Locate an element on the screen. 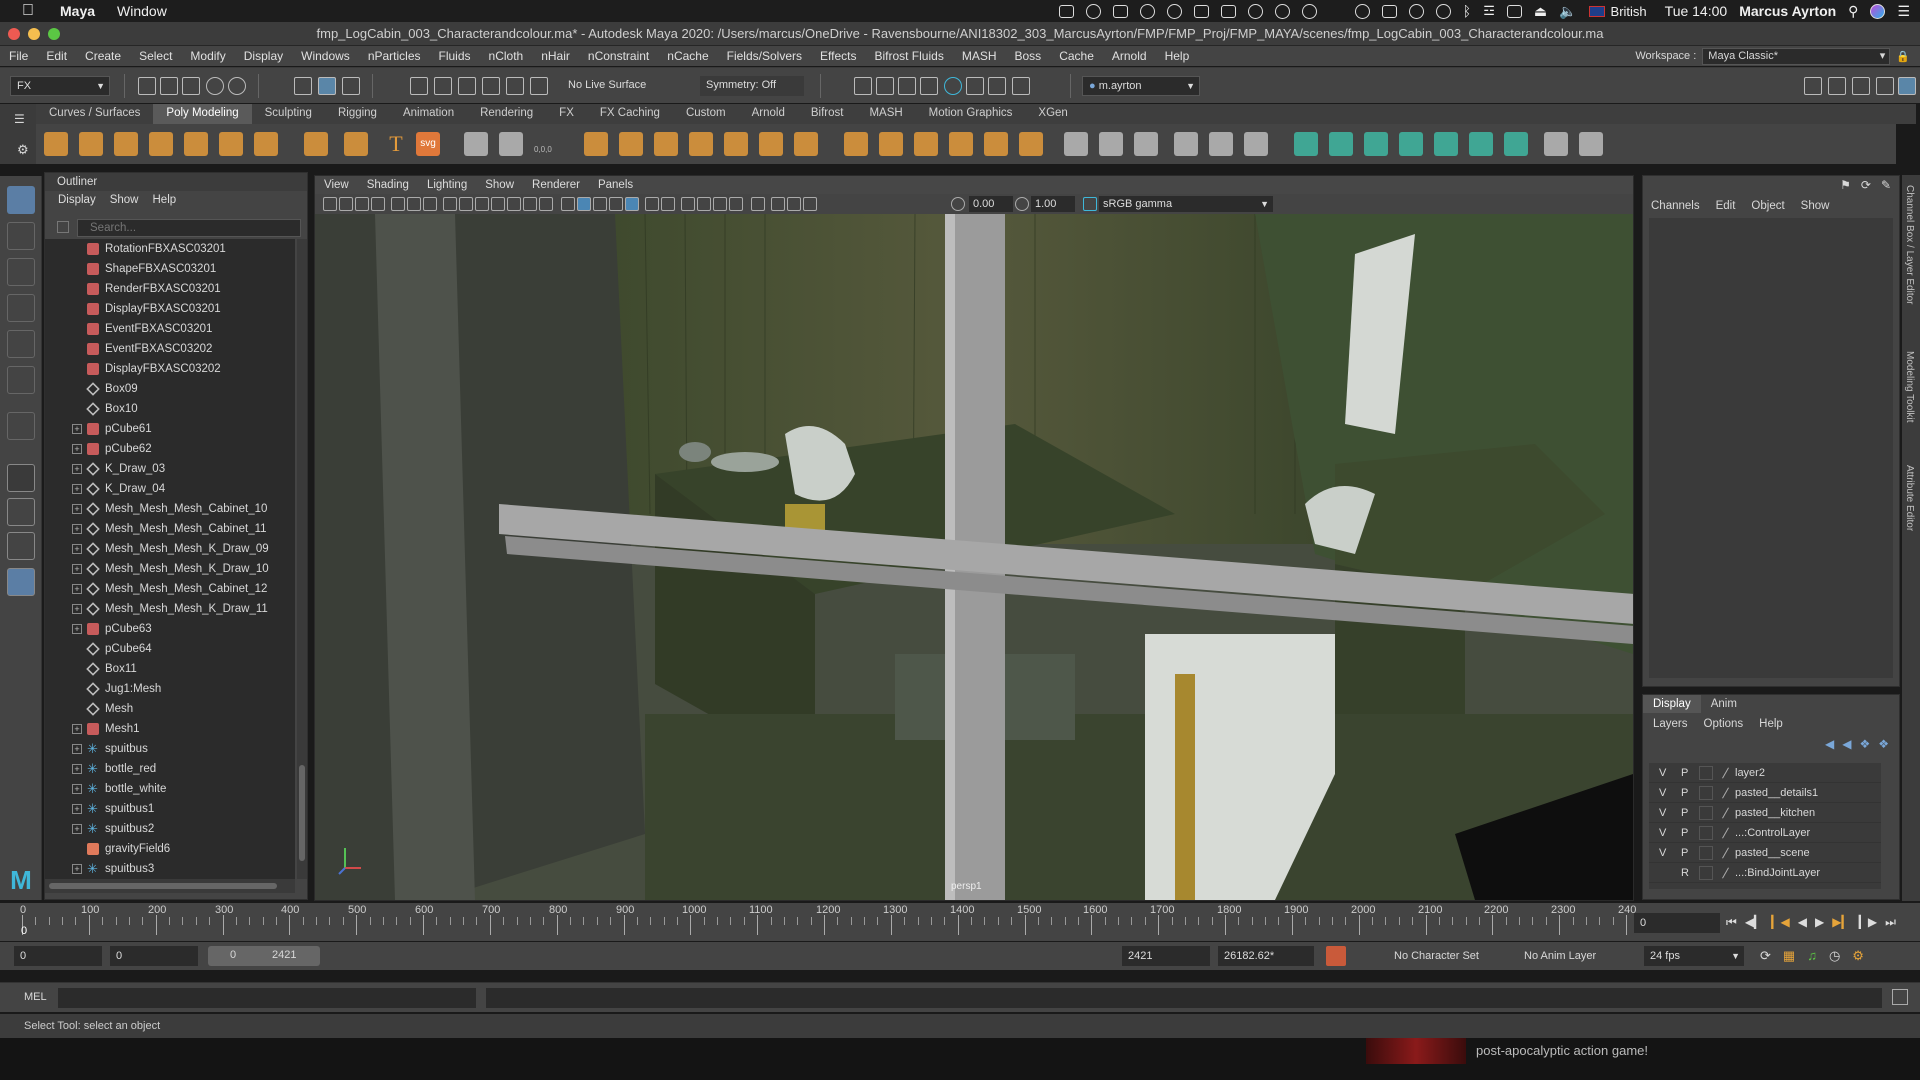  human-ik-icon is located at coordinates (1837, 86).